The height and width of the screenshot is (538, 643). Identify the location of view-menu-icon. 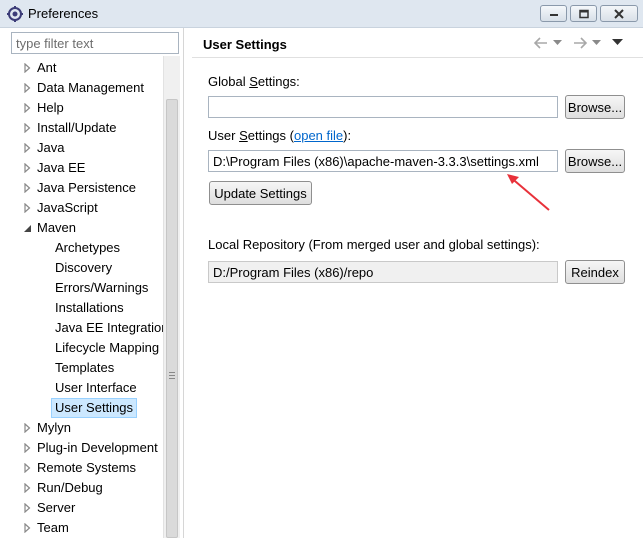
(617, 42).